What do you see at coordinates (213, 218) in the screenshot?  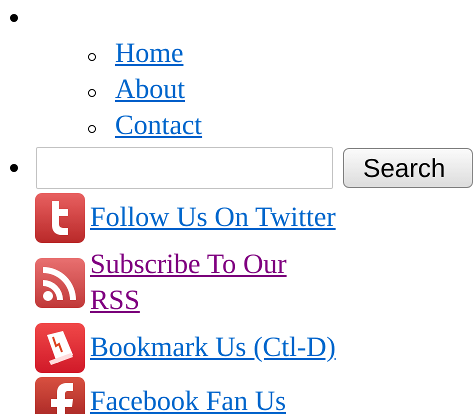 I see `social-link: Follow Us On Twitter` at bounding box center [213, 218].